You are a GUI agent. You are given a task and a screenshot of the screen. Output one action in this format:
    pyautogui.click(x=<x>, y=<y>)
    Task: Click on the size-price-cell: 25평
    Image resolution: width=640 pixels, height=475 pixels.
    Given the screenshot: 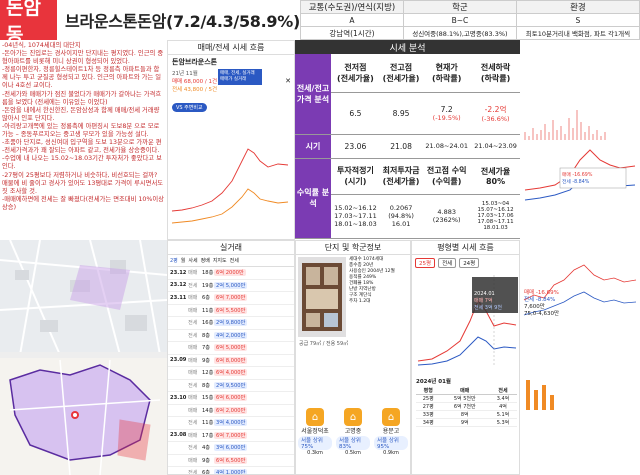 What is the action you would take?
    pyautogui.click(x=428, y=398)
    